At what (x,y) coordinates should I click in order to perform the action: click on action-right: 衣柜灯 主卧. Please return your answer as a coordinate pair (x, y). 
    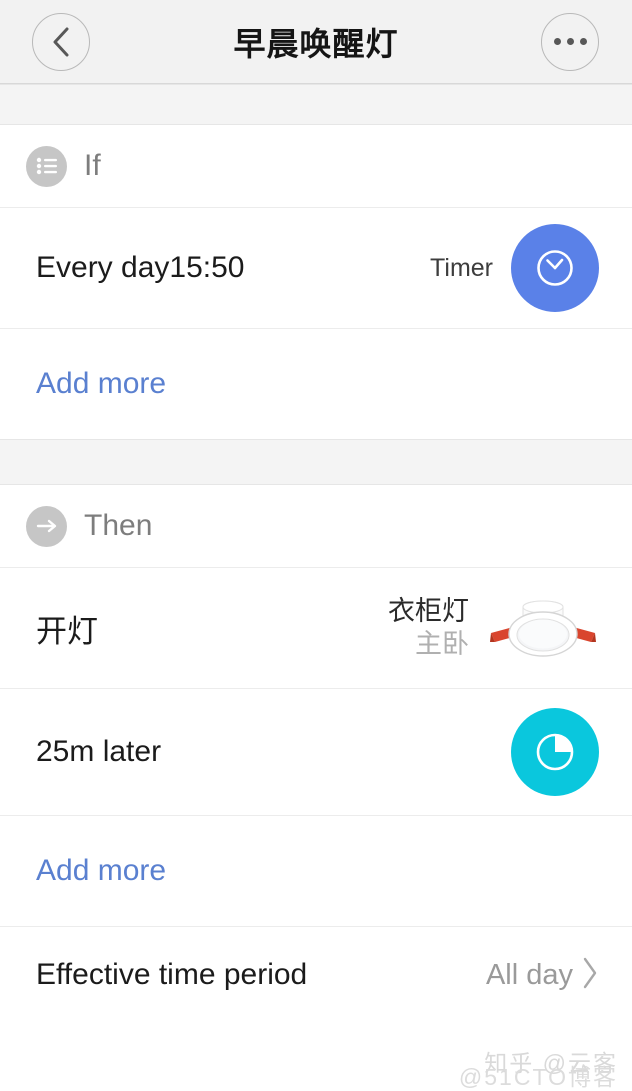
    Looking at the image, I should click on (493, 628).